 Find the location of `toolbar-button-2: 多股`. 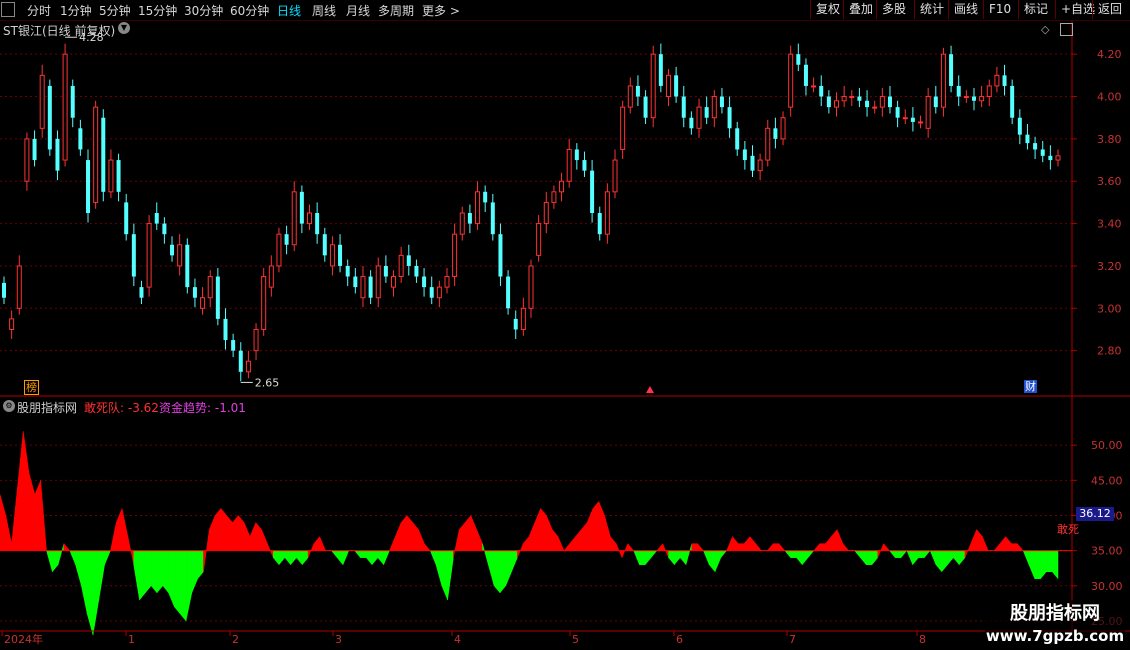

toolbar-button-2: 多股 is located at coordinates (893, 9).